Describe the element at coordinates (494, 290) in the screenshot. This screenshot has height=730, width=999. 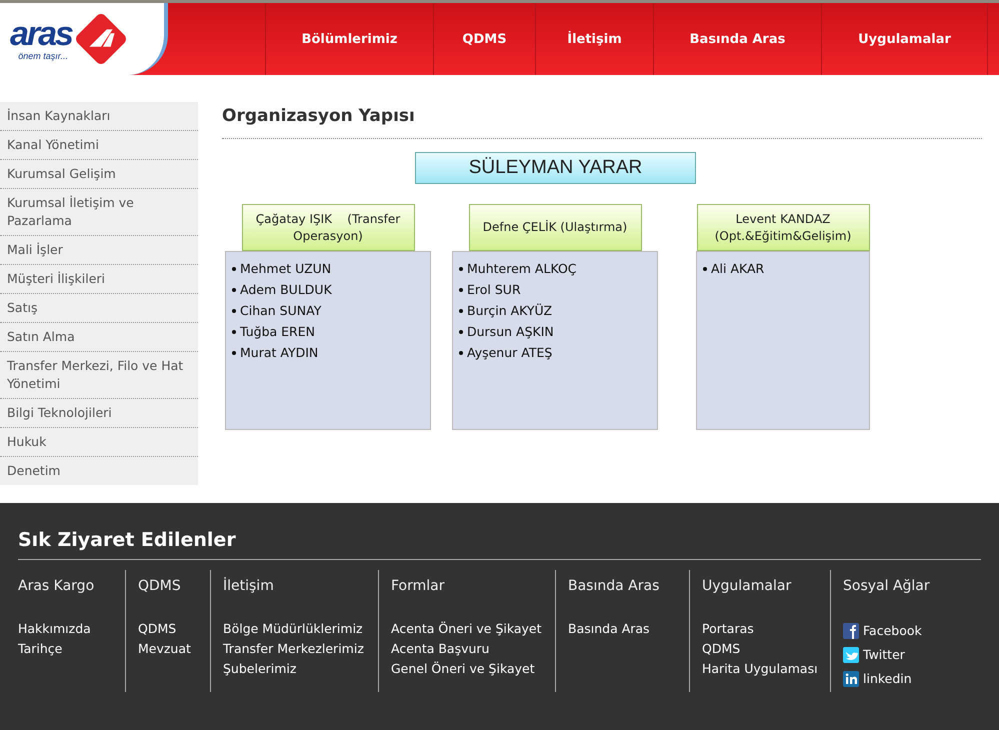
I see `member-name: Erol SUR` at that location.